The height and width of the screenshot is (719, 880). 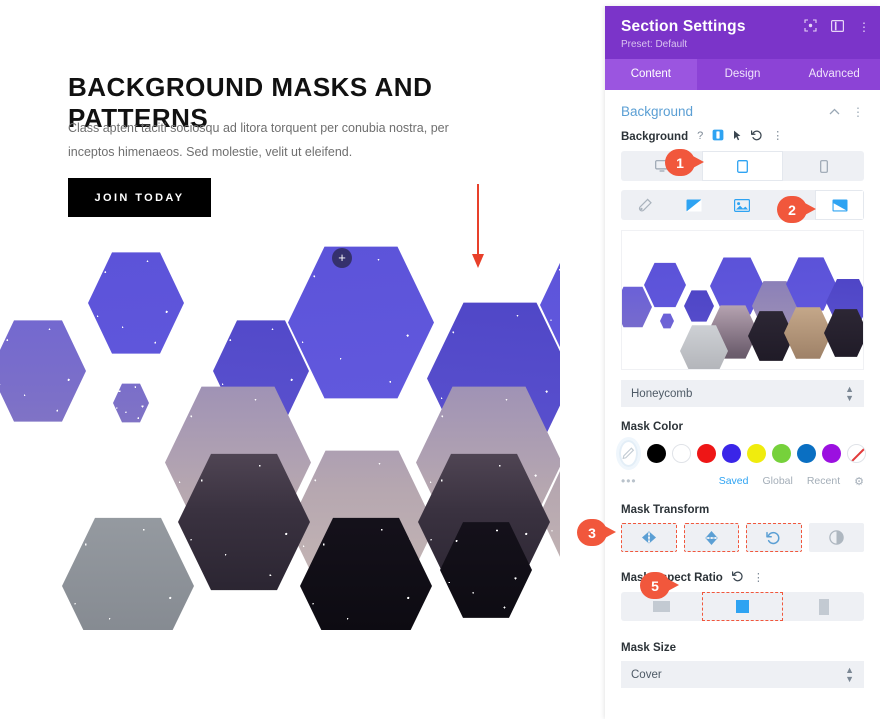 I want to click on arrow-shaft, so click(x=478, y=221).